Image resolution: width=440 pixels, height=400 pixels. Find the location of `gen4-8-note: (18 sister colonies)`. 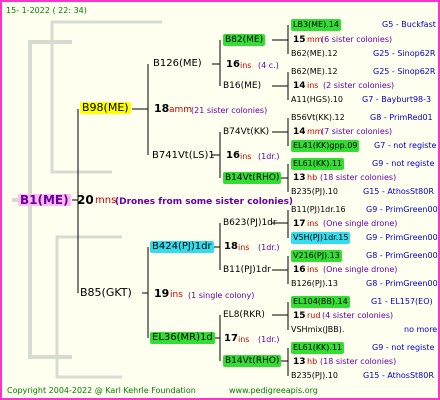

gen4-8-note: (18 sister colonies) is located at coordinates (358, 361).